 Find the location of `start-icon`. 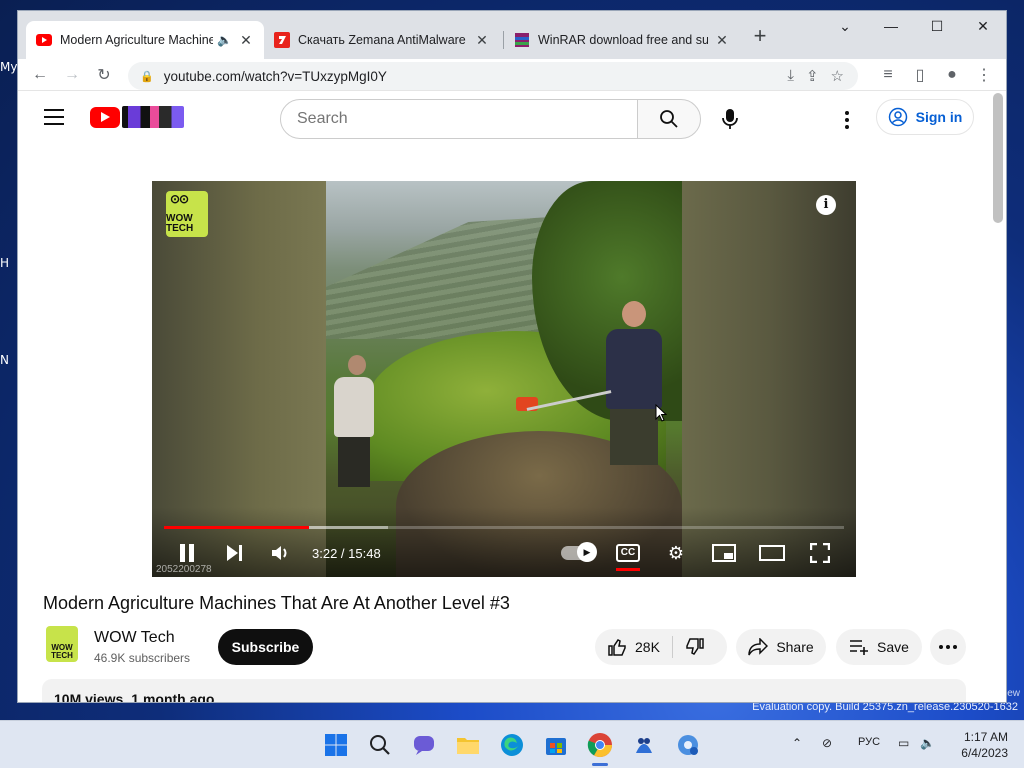

start-icon is located at coordinates (336, 745).